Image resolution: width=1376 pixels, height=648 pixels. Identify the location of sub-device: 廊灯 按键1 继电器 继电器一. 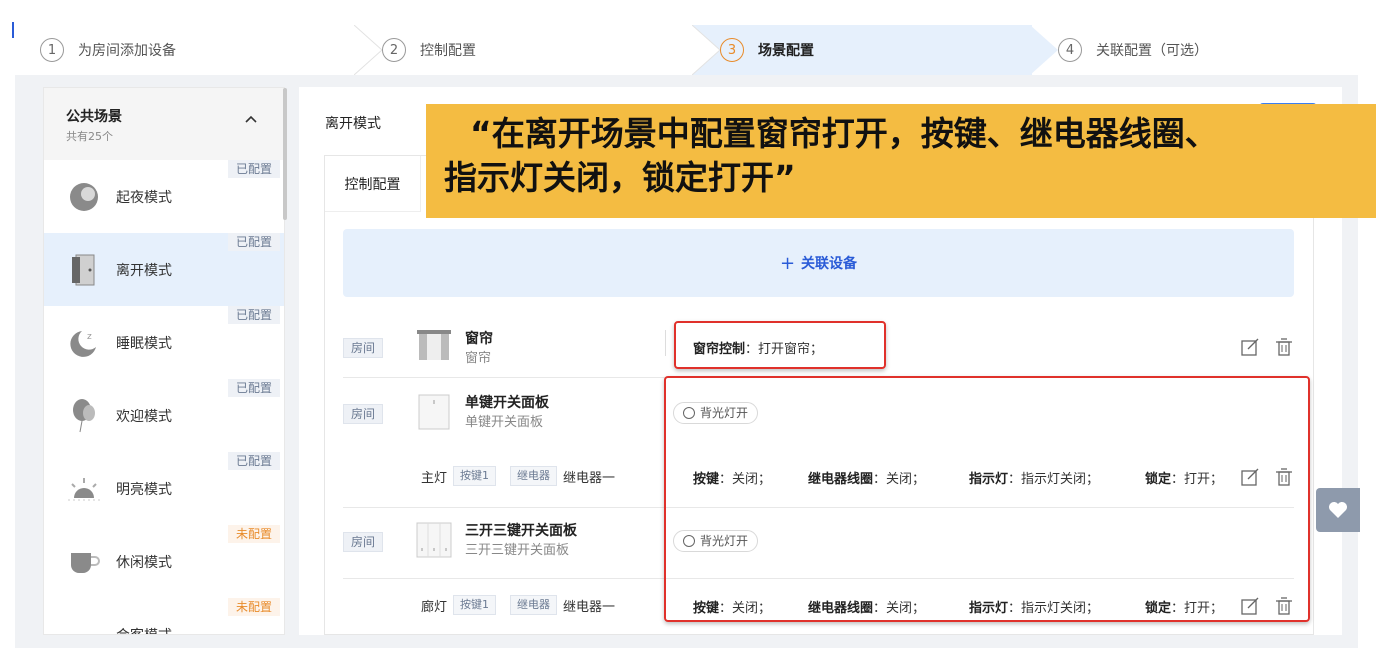
(518, 605).